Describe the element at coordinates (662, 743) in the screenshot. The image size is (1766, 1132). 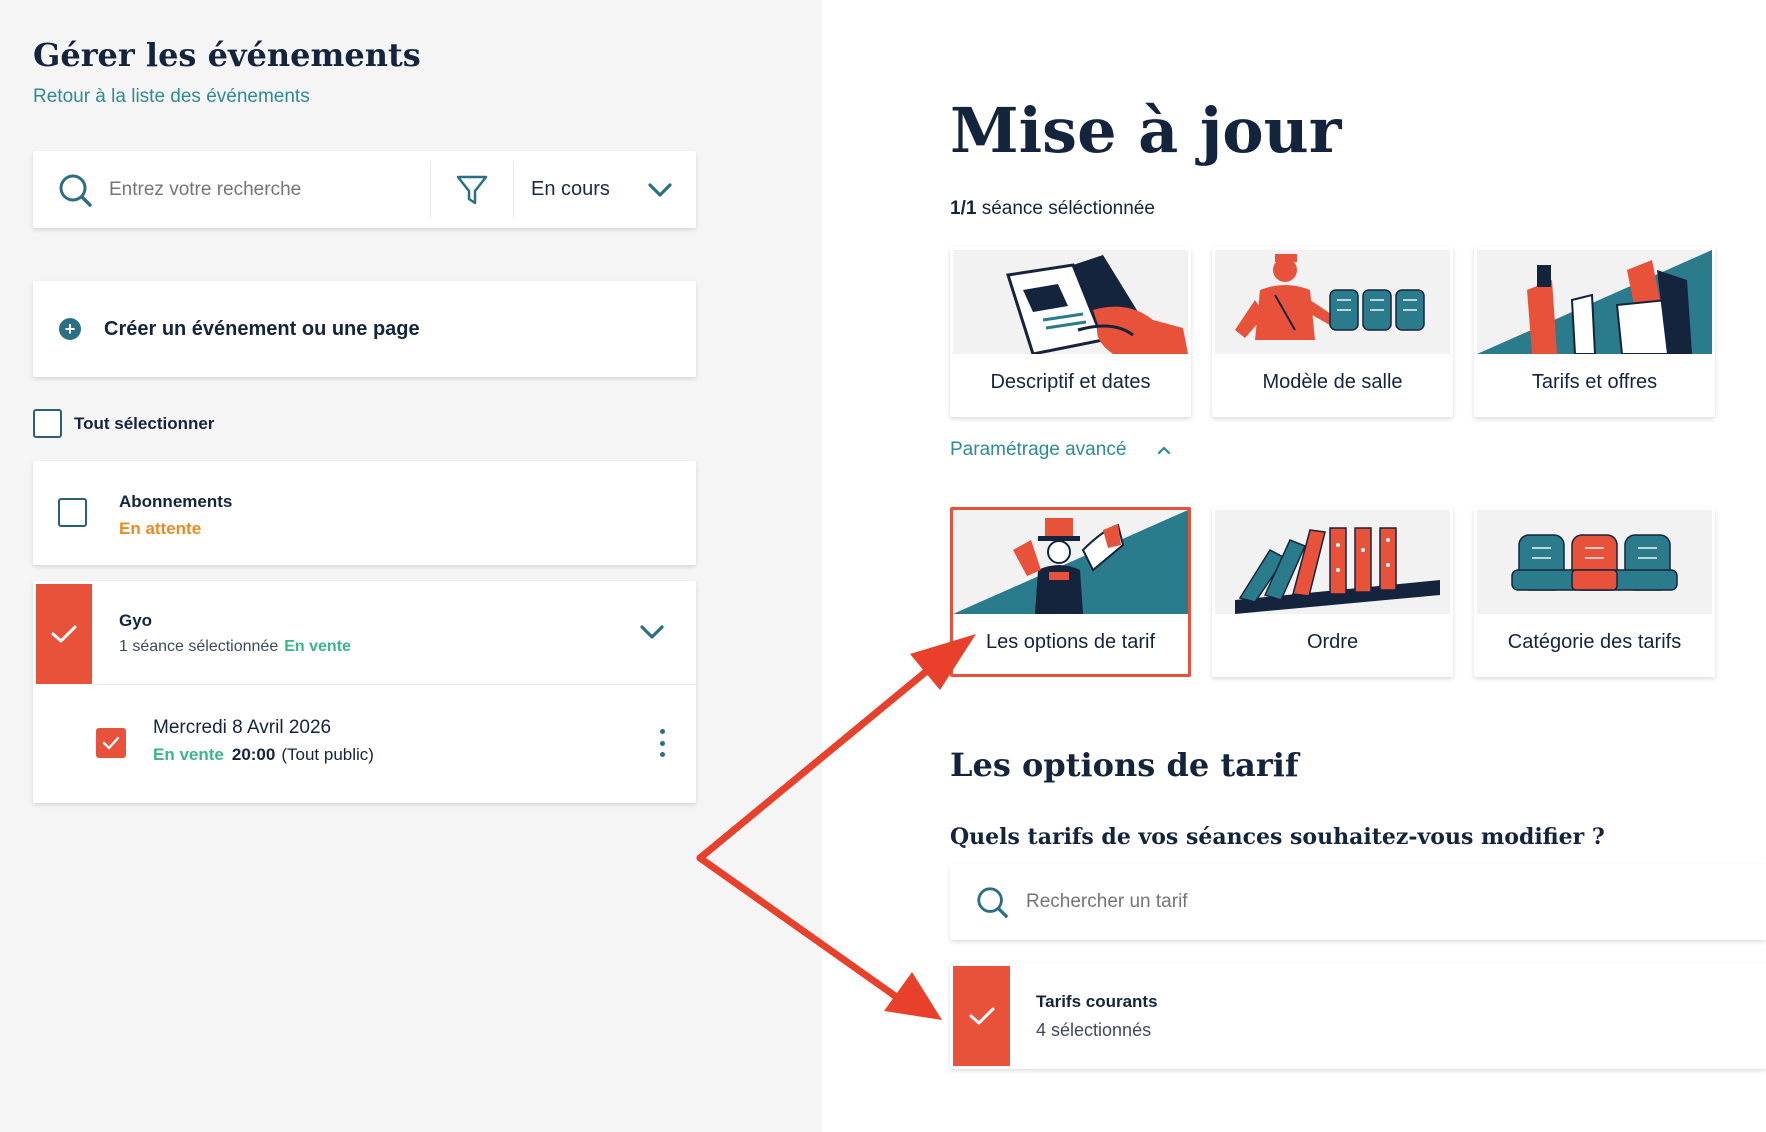
I see `more-options-icon` at that location.